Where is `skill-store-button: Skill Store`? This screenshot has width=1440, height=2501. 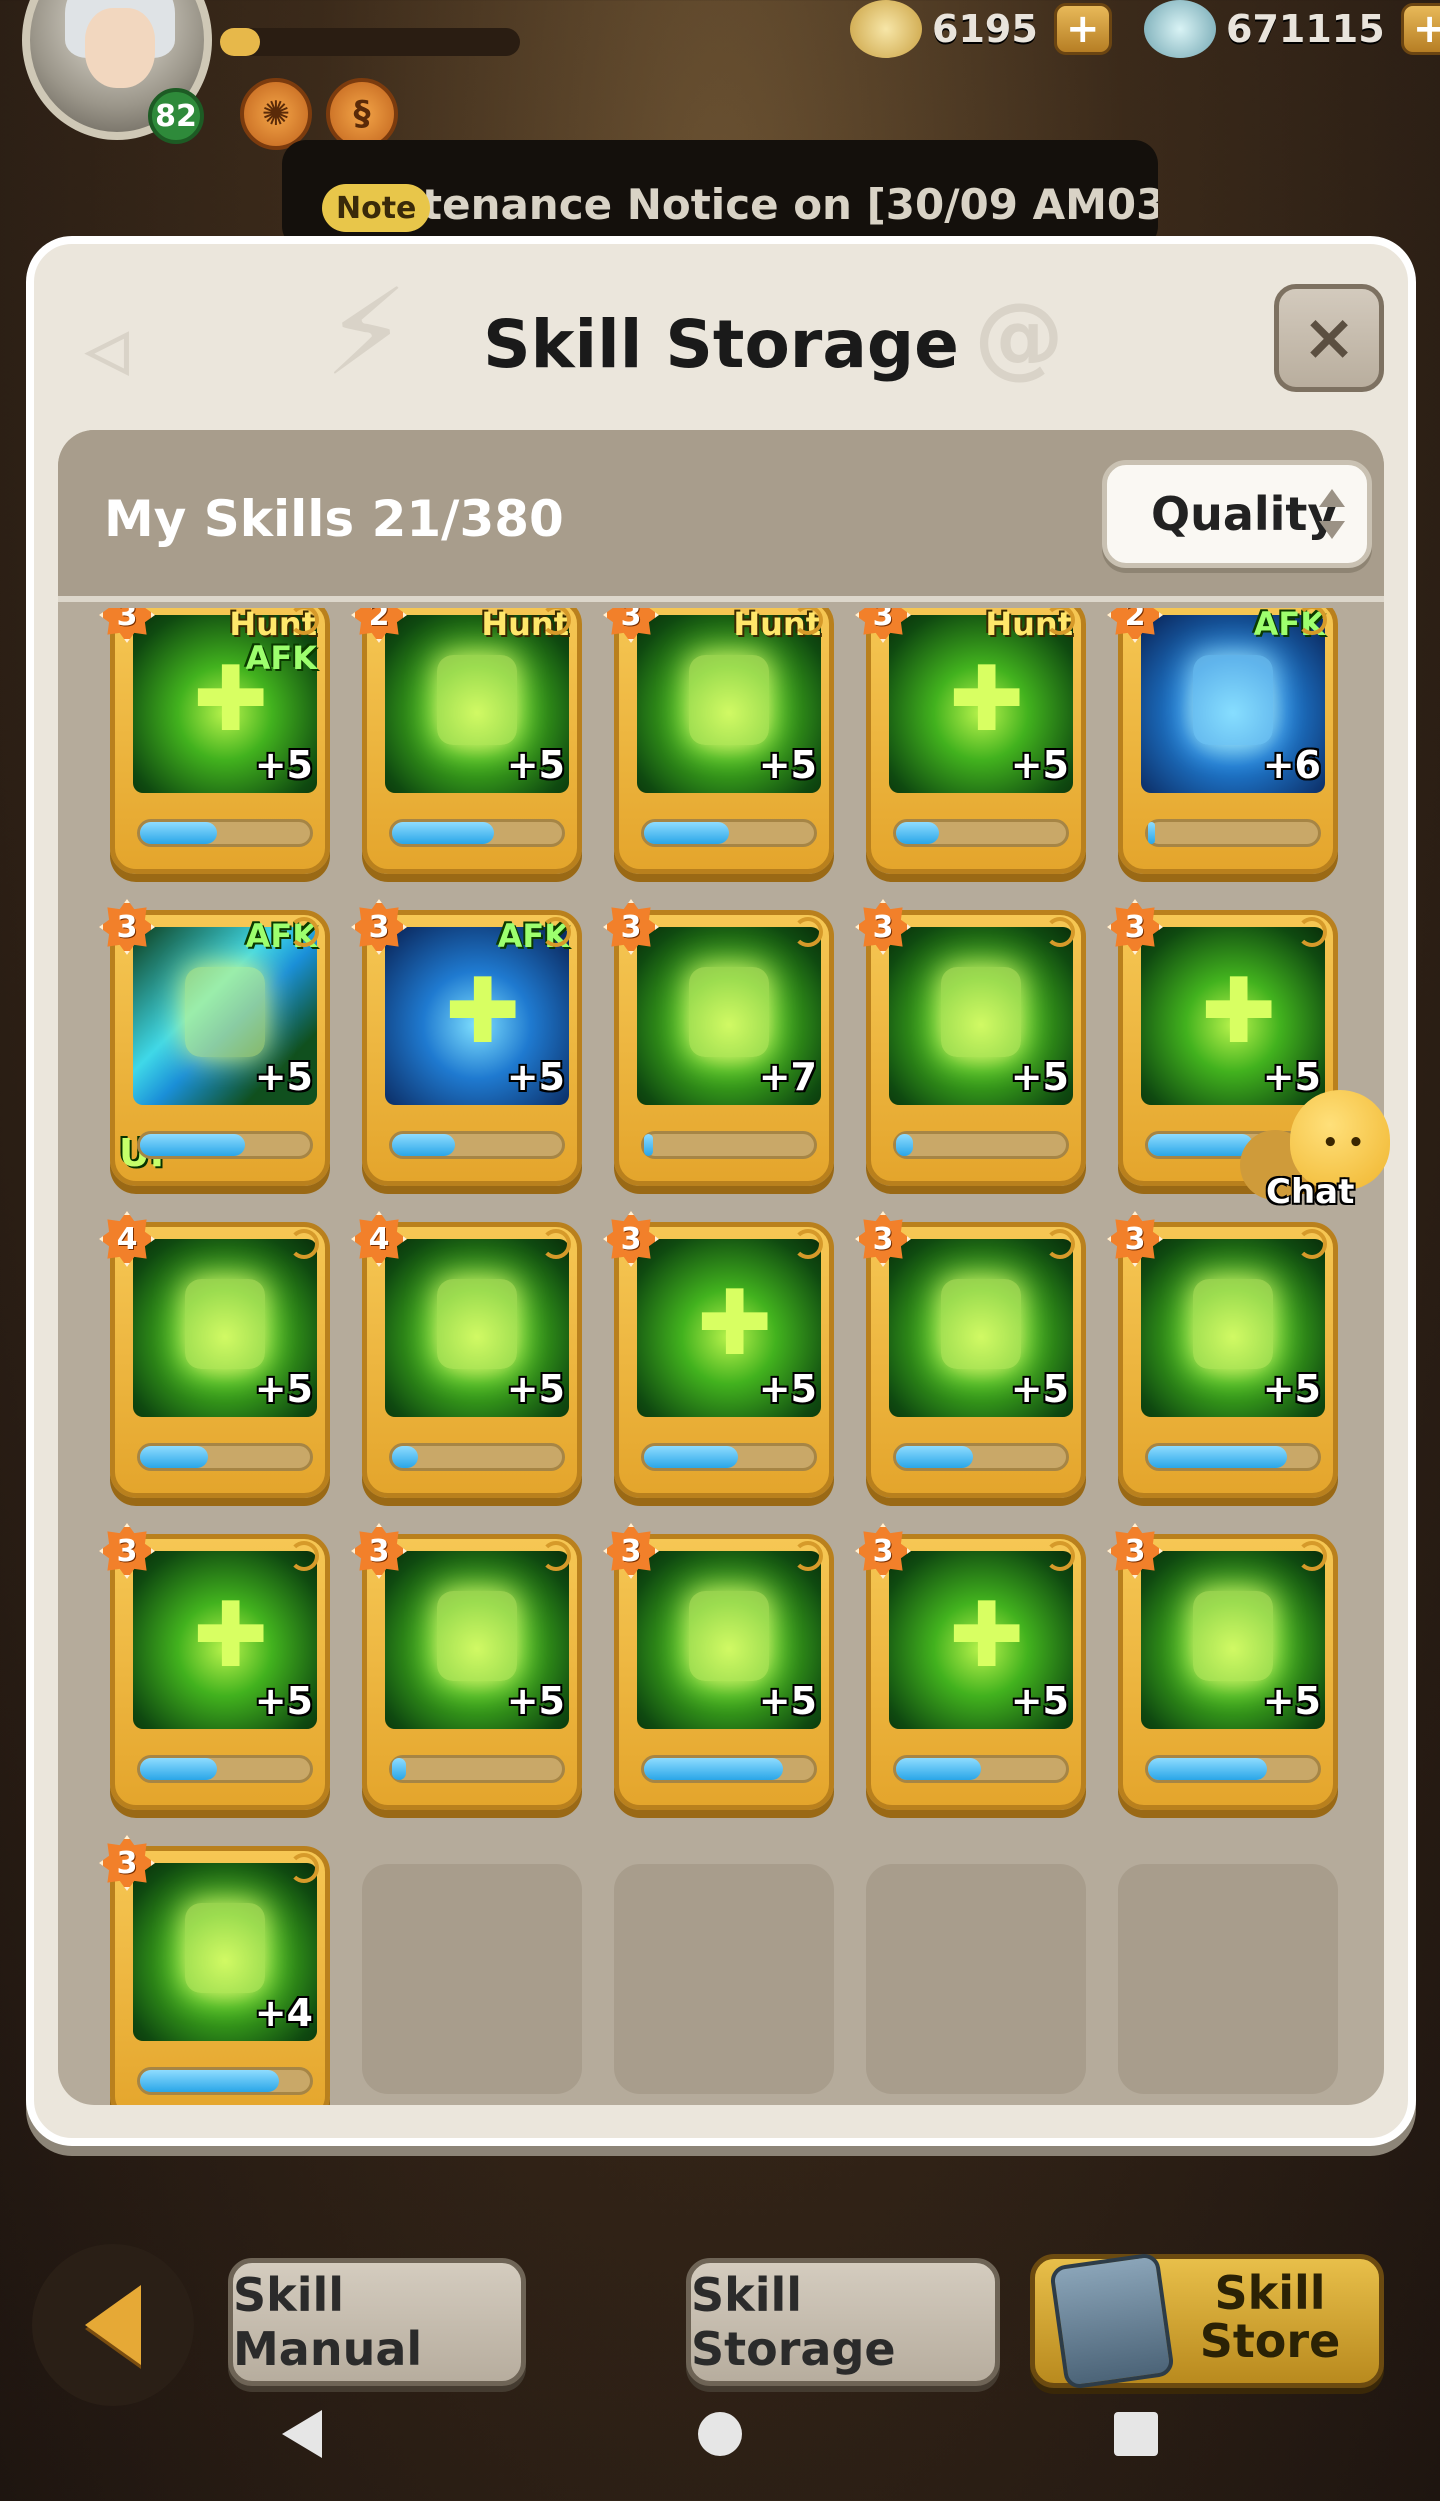
skill-store-button: Skill Store is located at coordinates (1207, 2321).